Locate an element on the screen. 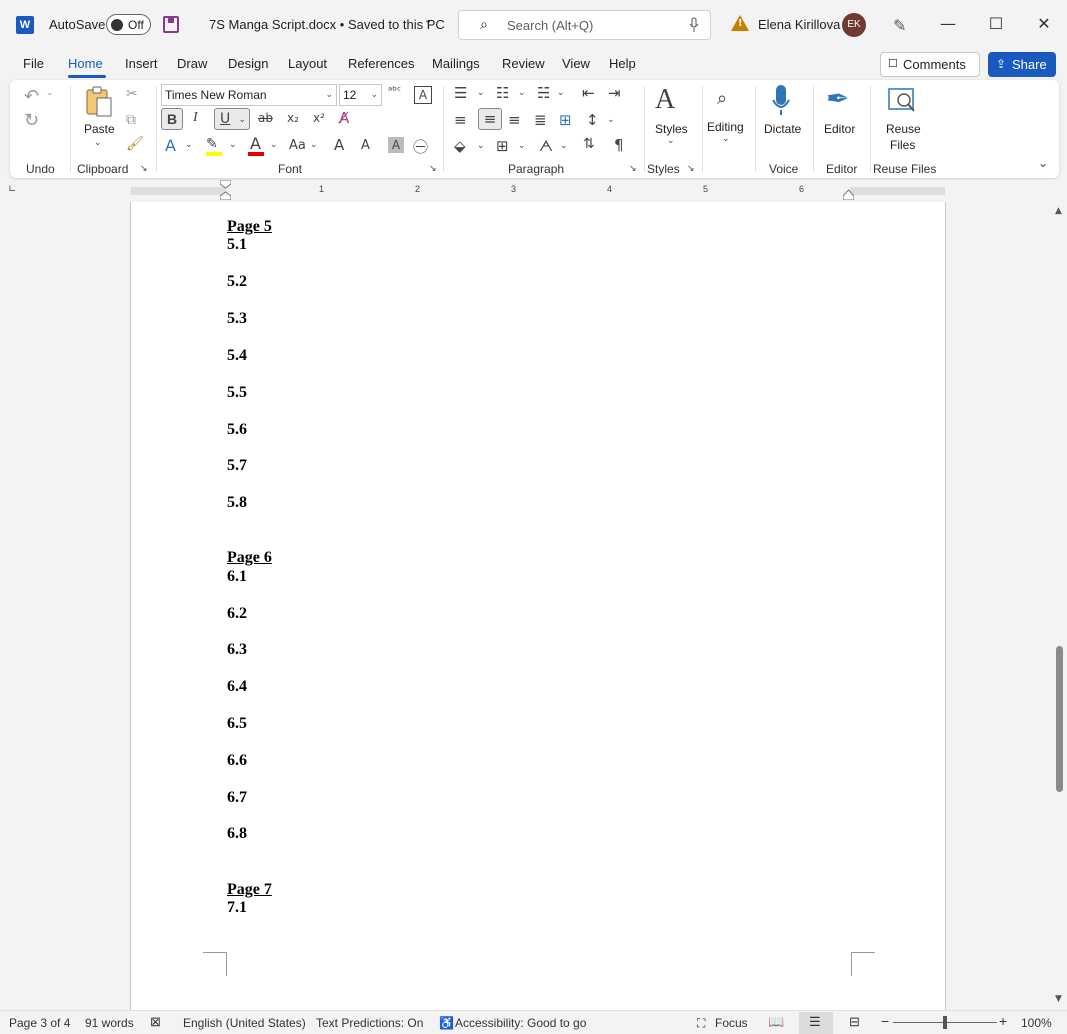 This screenshot has height=1034, width=1067. paste-dropdown-icon: ⌄ is located at coordinates (98, 143).